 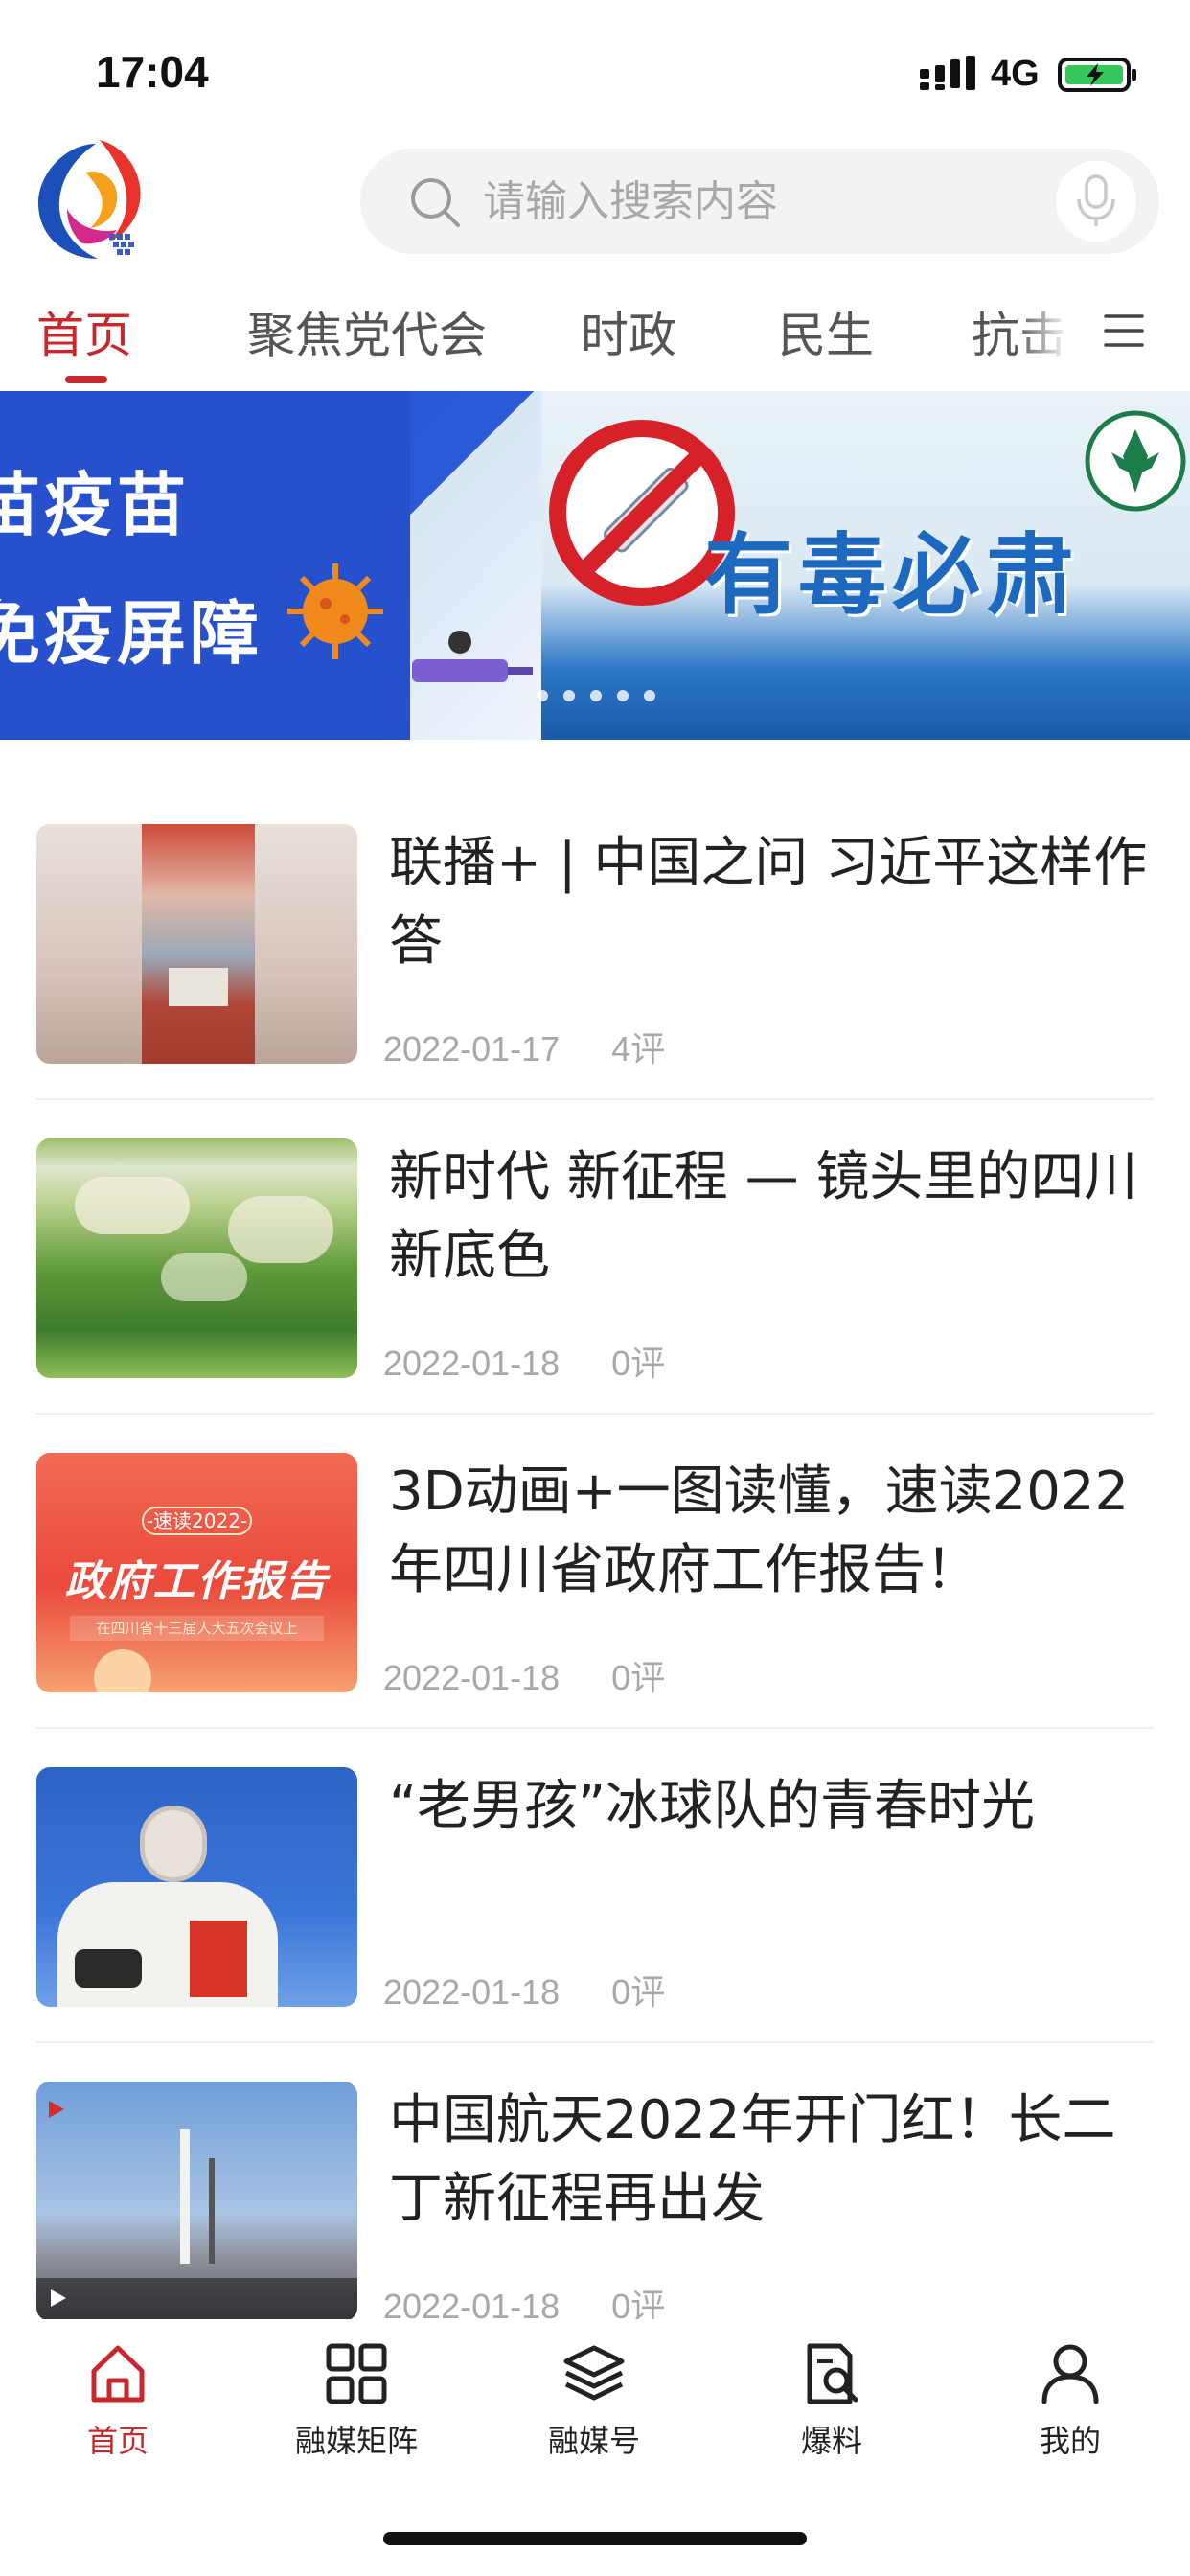 I want to click on news-thumbnail: -速读2022- 政府工作报告 在四川省十三届人大五次会议上, so click(x=197, y=1572).